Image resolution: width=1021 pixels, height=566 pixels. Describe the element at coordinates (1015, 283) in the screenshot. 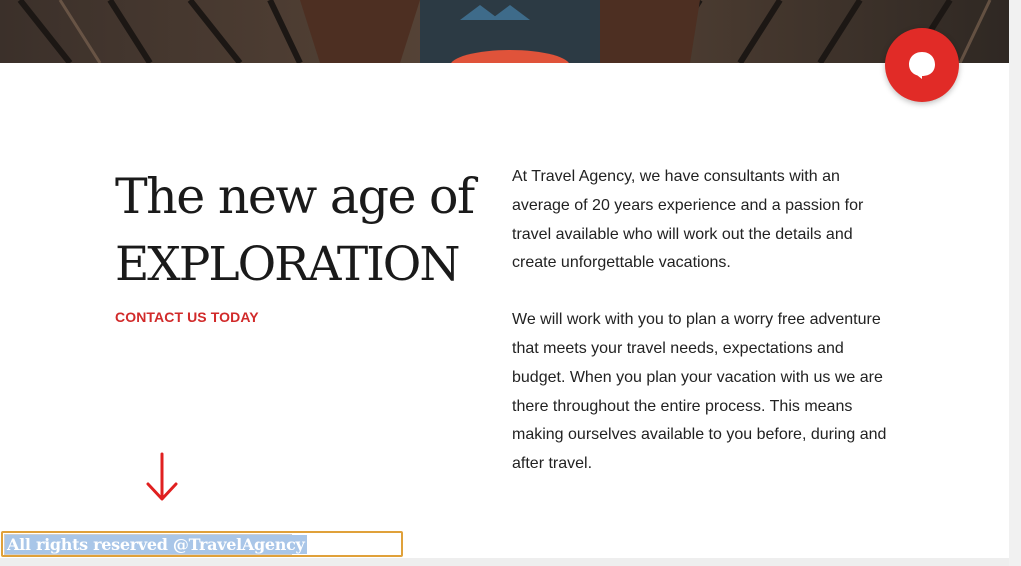

I see `page-scrollbar` at that location.